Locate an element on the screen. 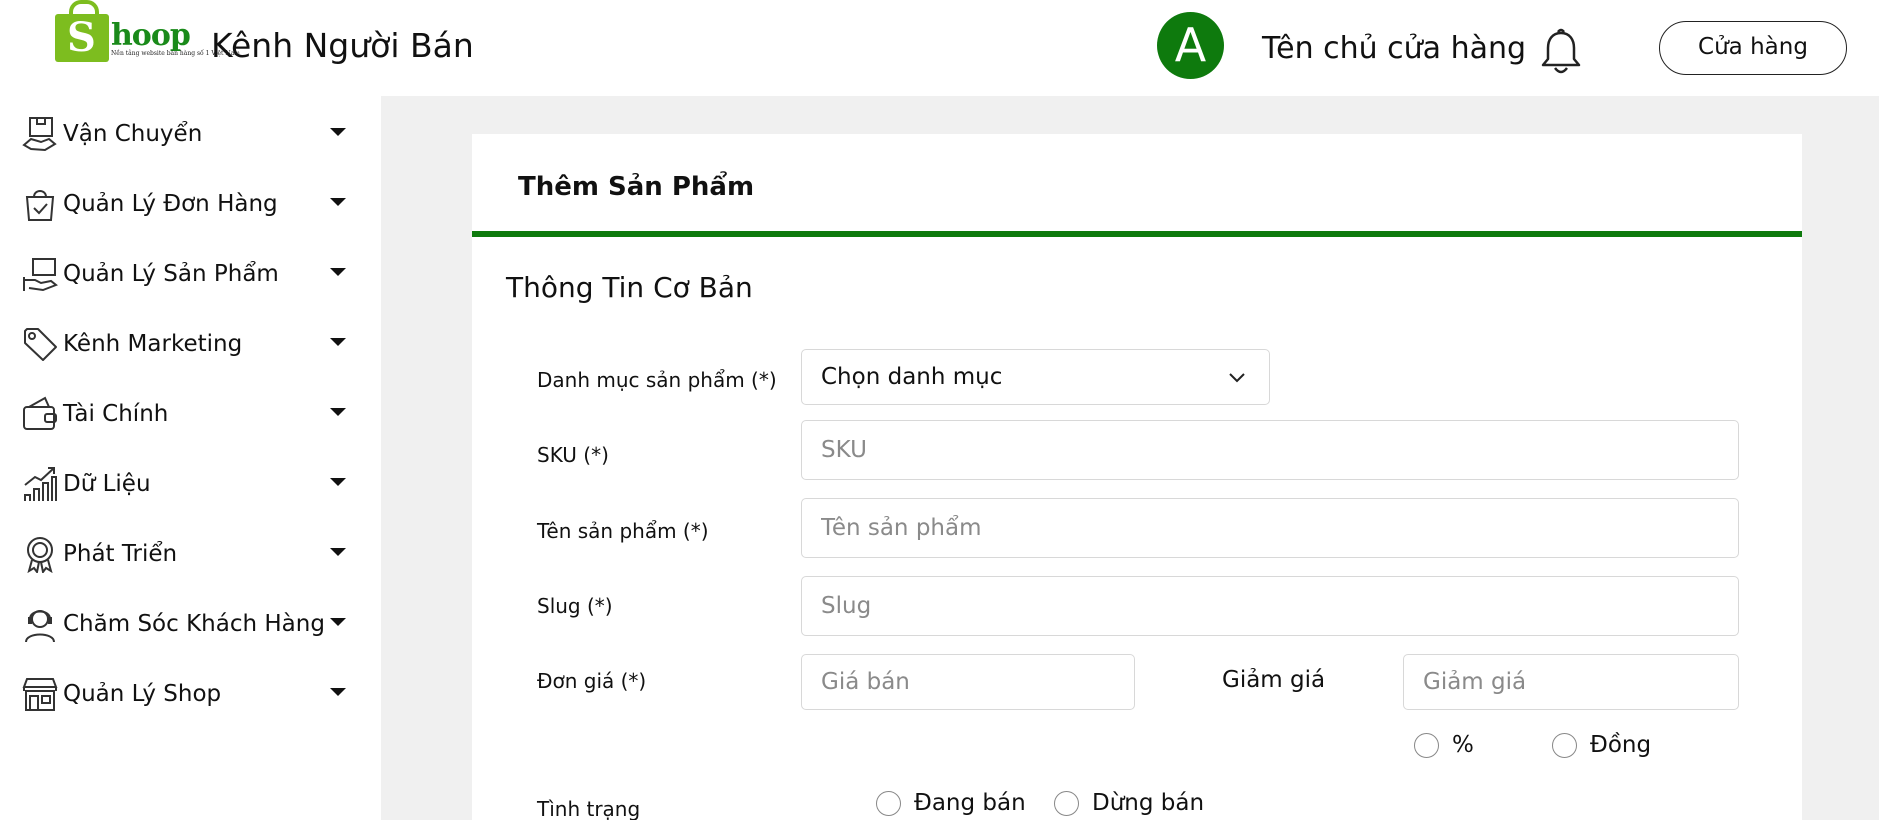  status-selling-radio: Đang bán is located at coordinates (951, 803).